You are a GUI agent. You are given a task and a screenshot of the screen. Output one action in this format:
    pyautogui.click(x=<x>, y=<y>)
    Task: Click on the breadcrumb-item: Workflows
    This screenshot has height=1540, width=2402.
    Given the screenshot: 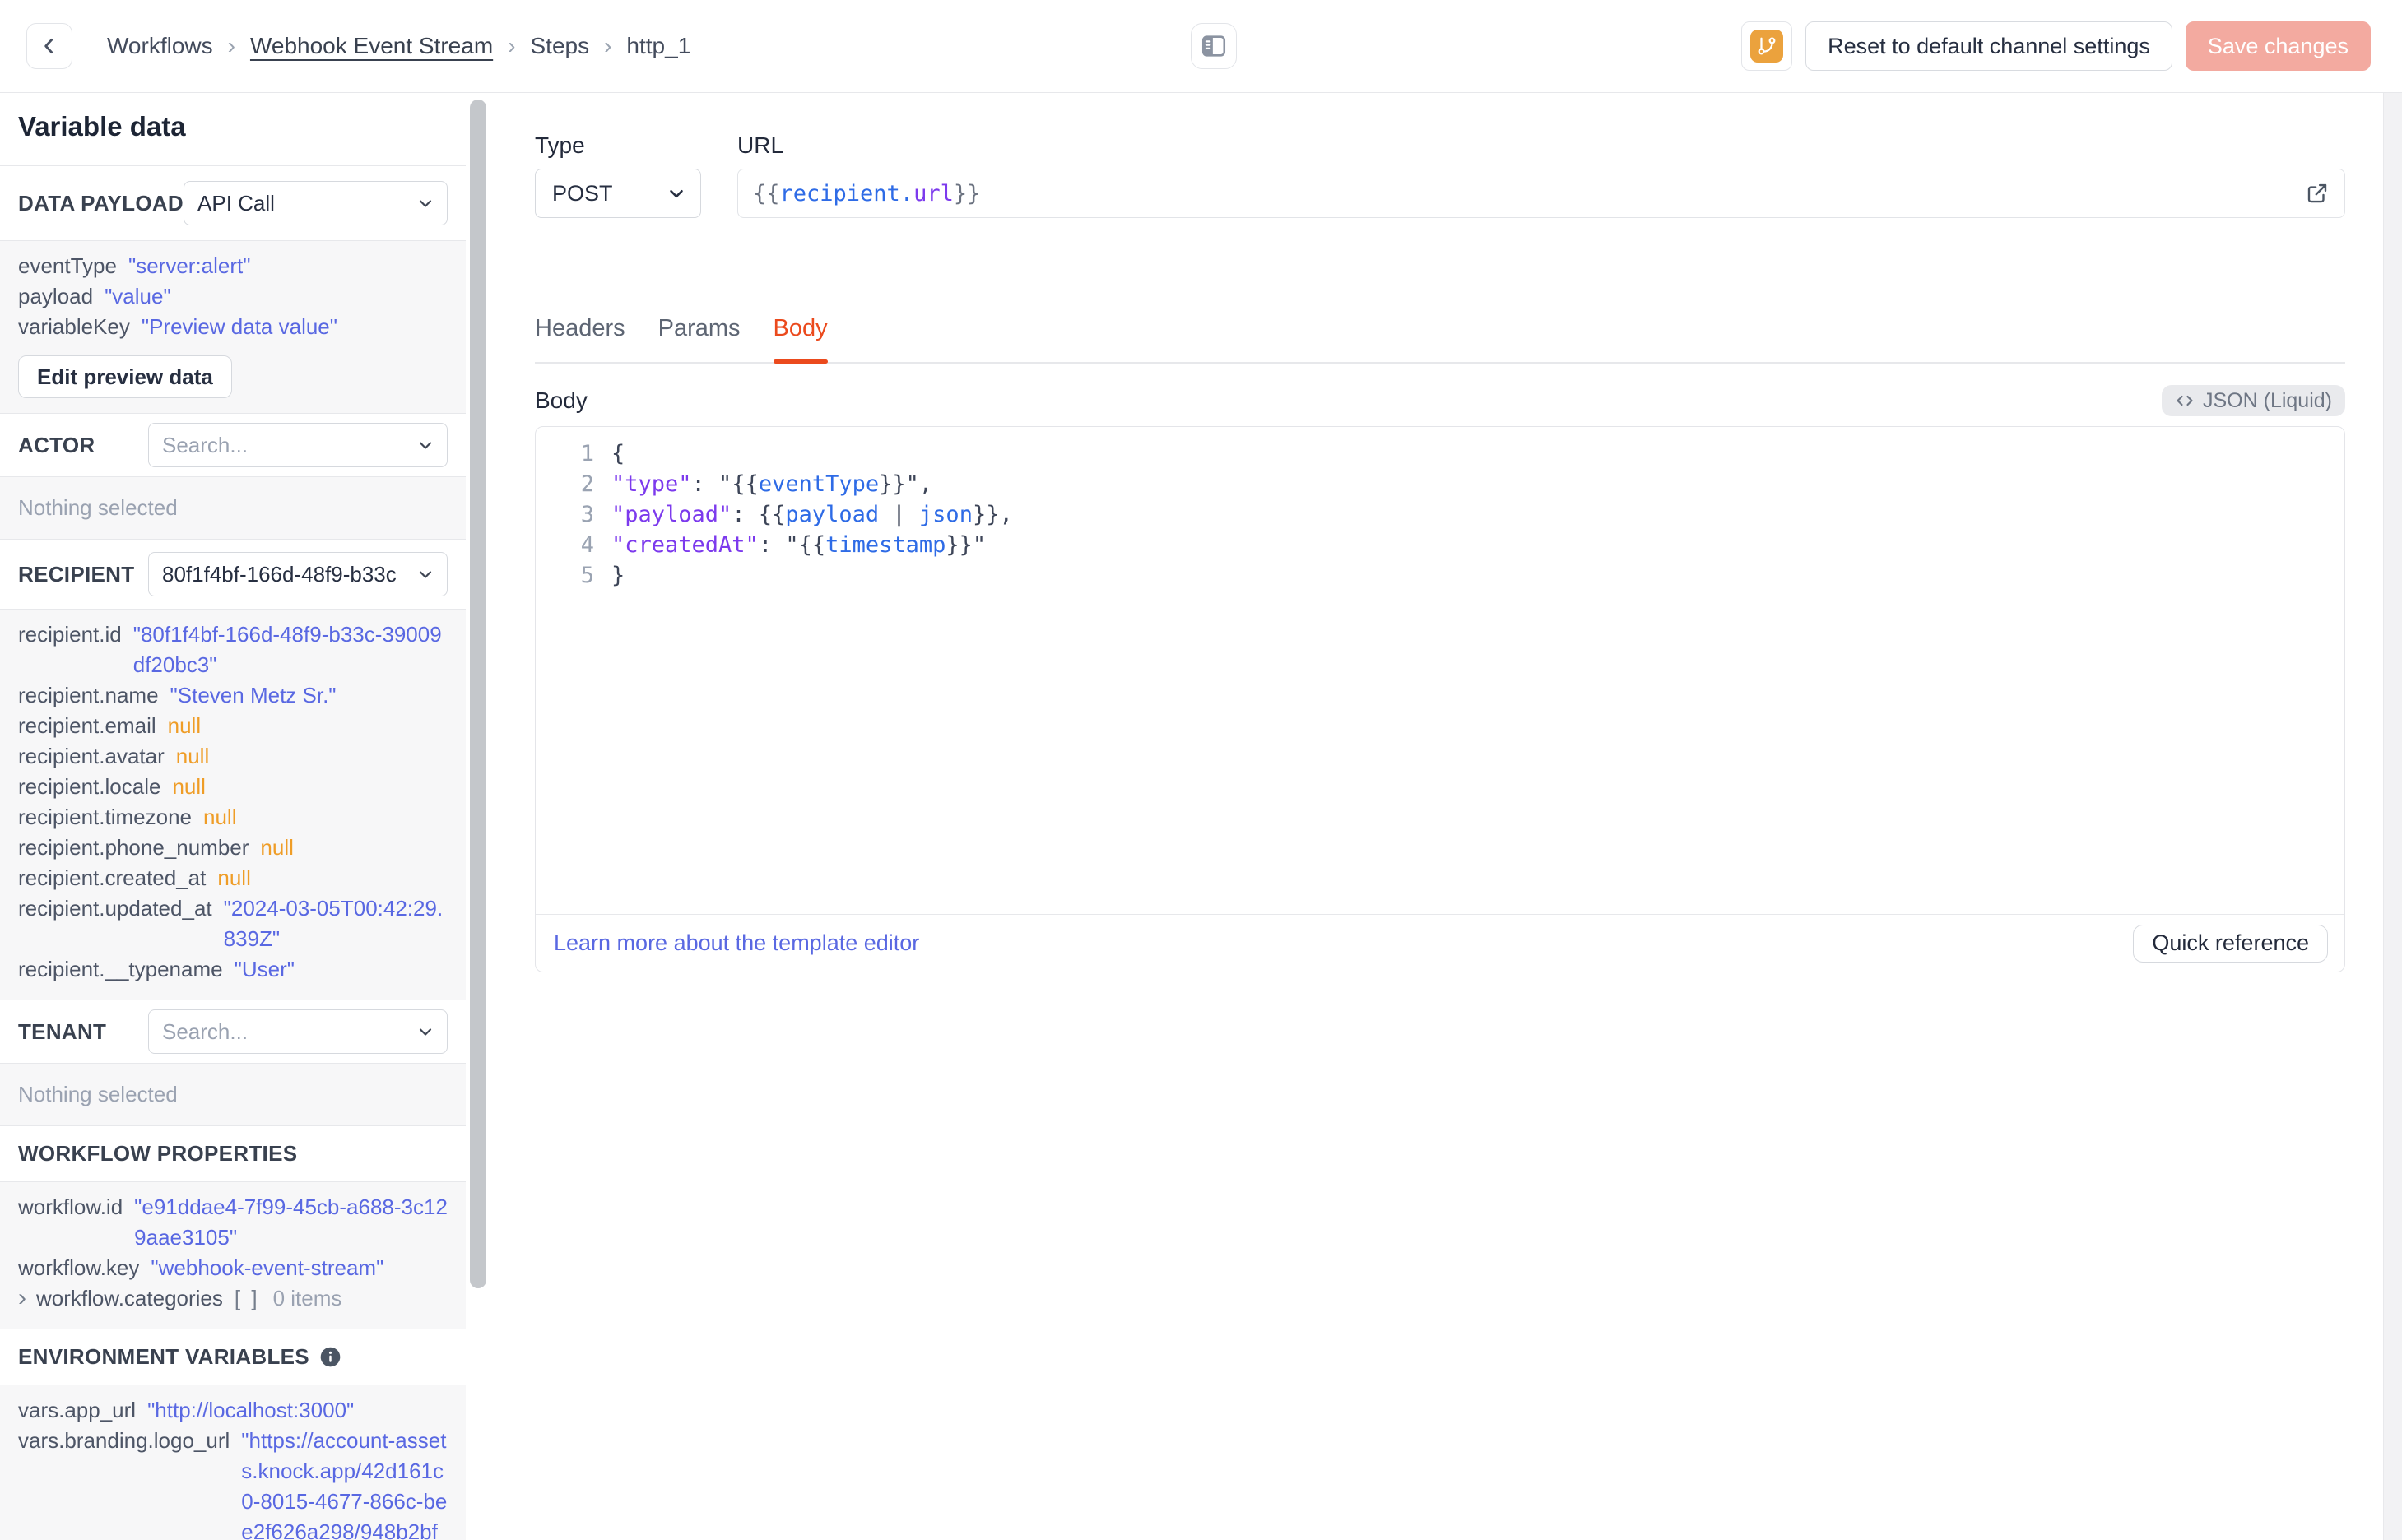 What is the action you would take?
    pyautogui.click(x=160, y=46)
    